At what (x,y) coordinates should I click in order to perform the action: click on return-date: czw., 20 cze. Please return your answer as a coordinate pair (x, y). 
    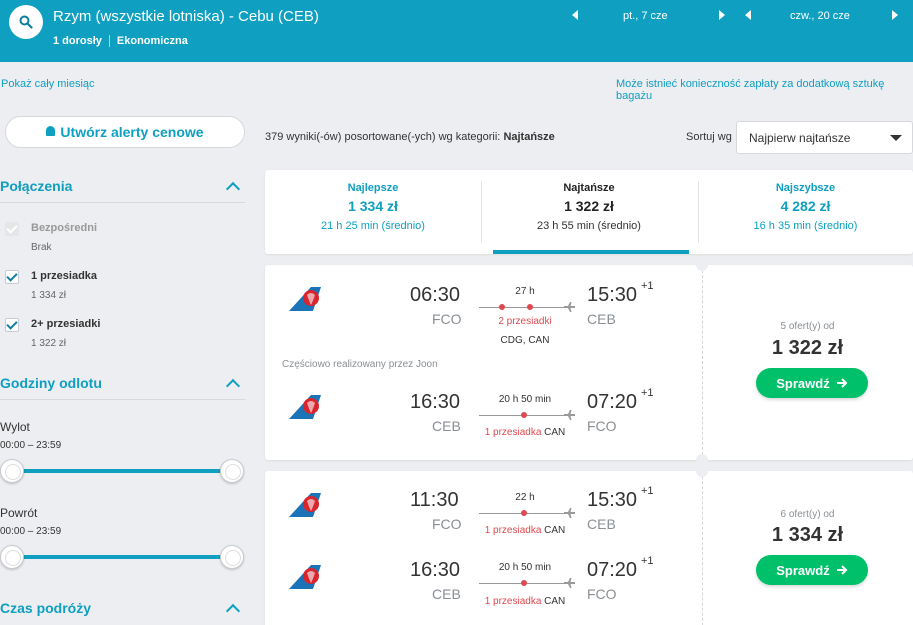
    Looking at the image, I should click on (820, 16).